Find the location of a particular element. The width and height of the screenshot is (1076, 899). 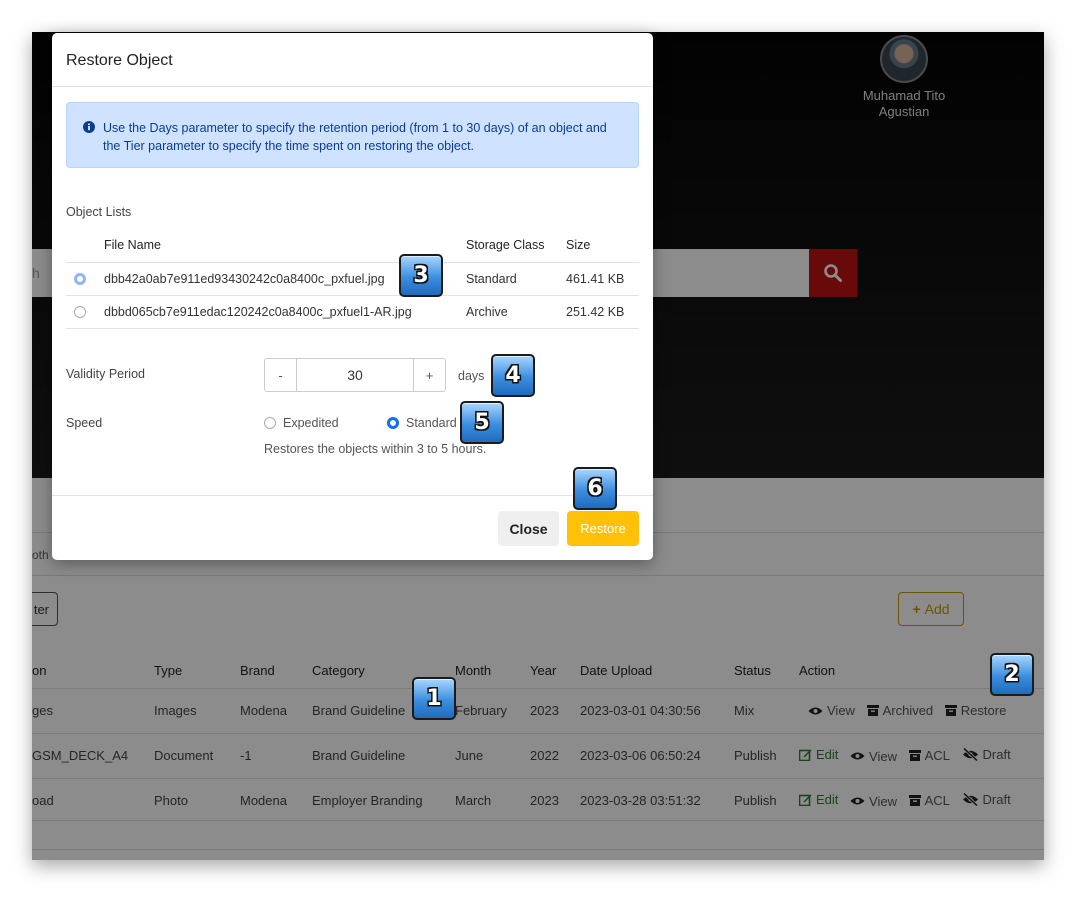

callout-marker: 4 is located at coordinates (513, 375).